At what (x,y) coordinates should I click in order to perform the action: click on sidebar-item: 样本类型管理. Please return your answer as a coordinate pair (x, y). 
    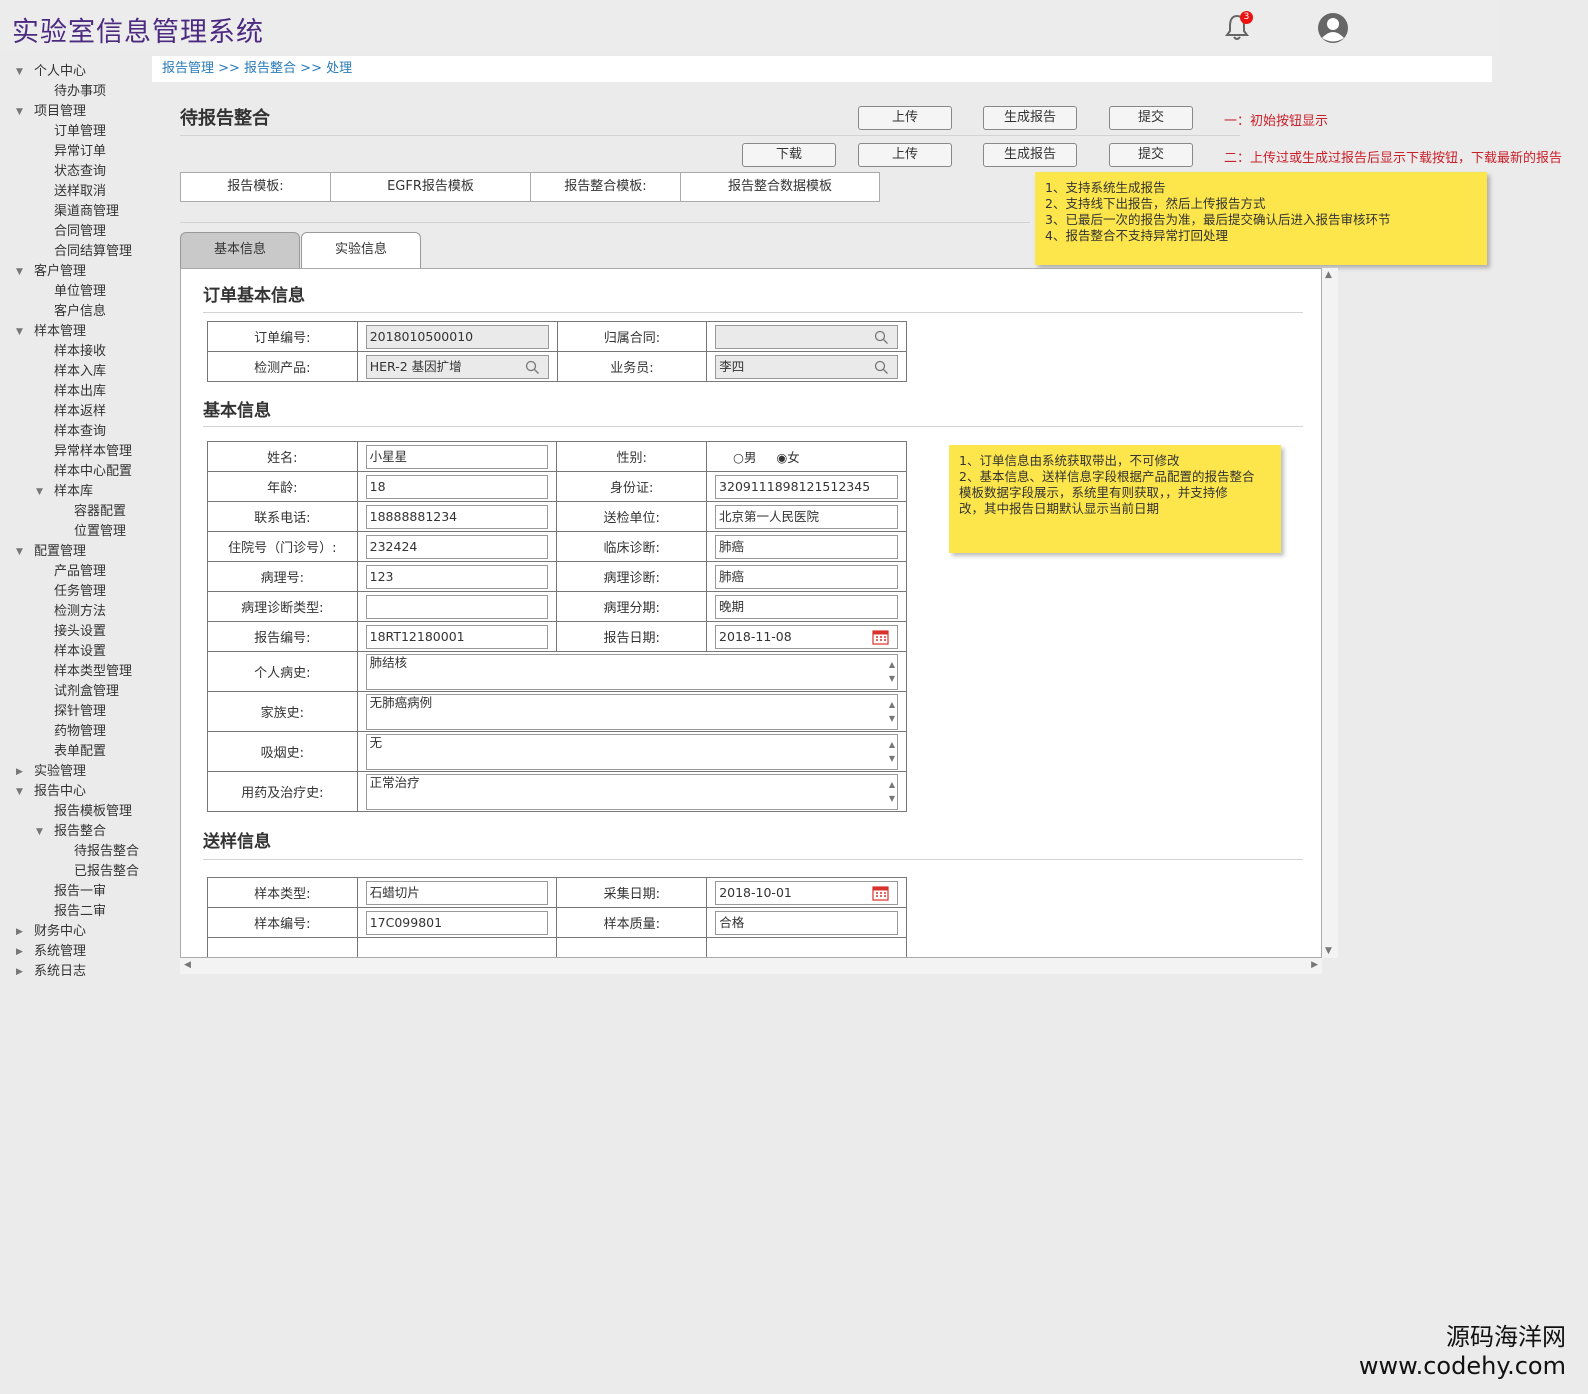
    Looking at the image, I should click on (75, 672).